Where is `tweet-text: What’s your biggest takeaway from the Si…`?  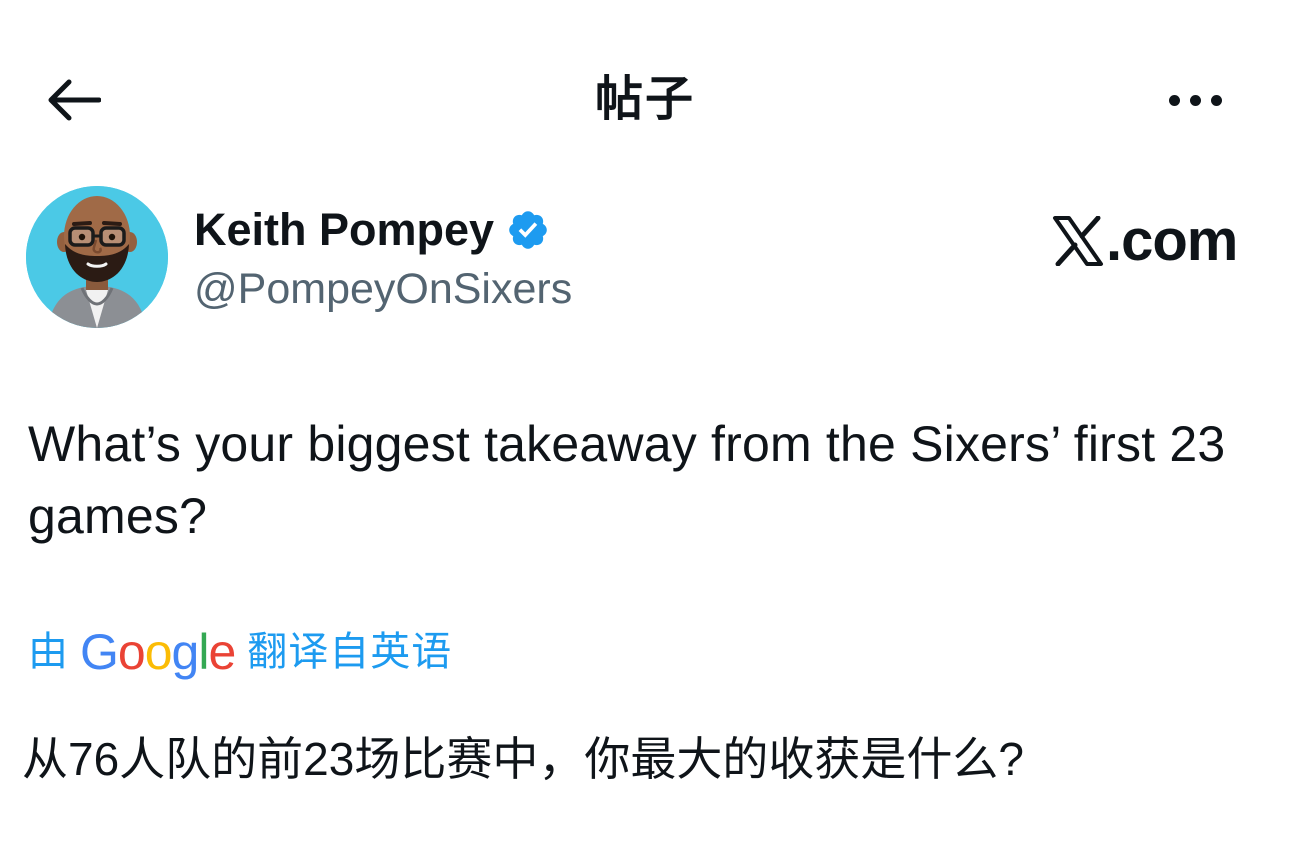 tweet-text: What’s your biggest takeaway from the Si… is located at coordinates (627, 480).